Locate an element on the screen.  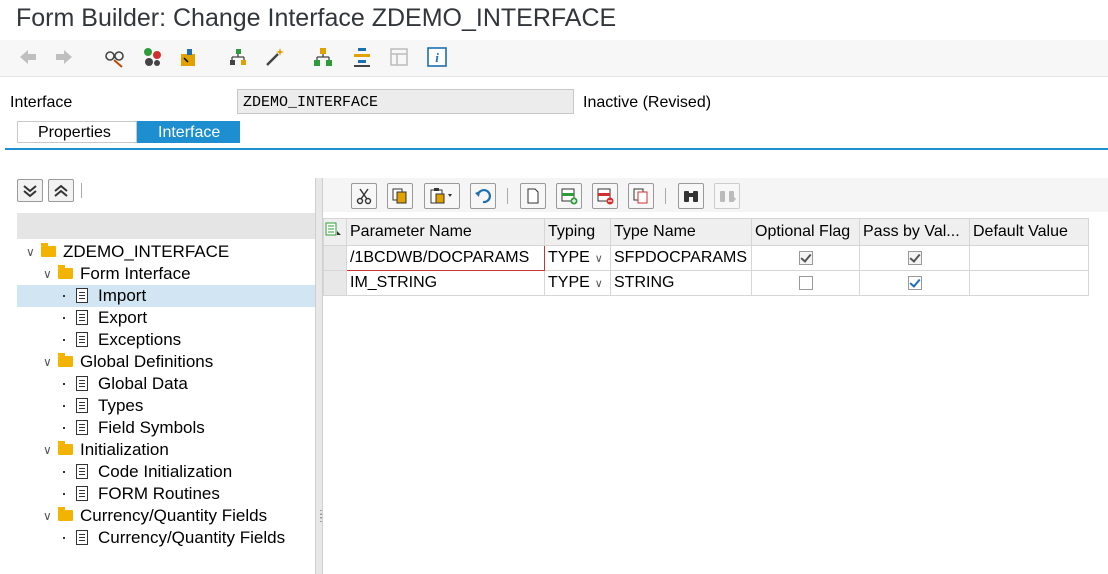
where-used-icon is located at coordinates (238, 57).